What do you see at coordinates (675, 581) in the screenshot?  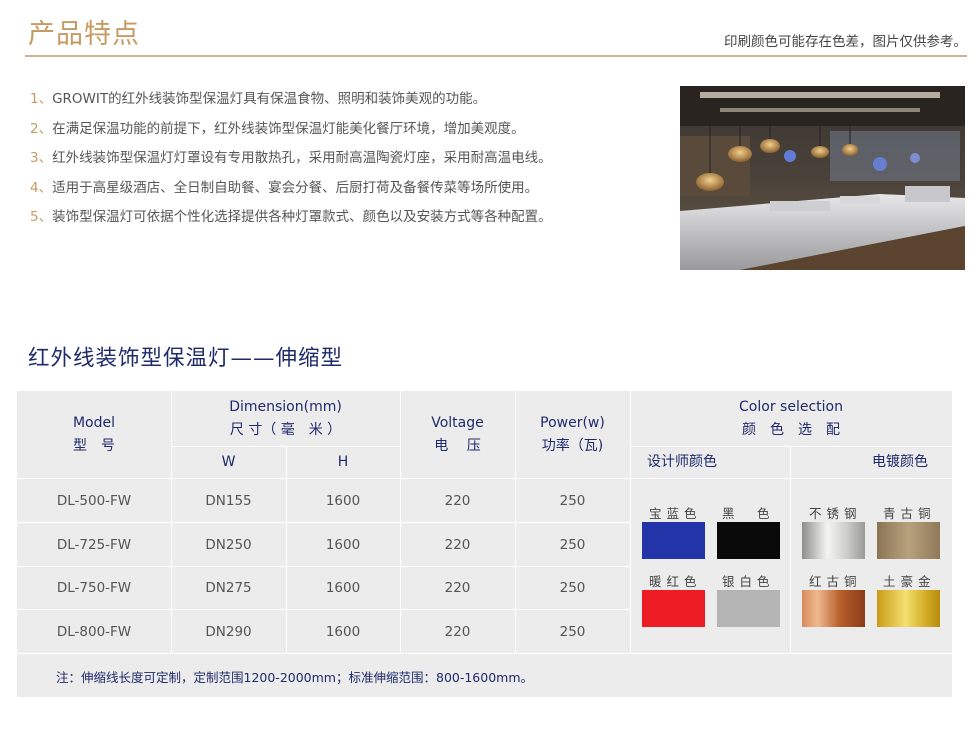 I see `swatch-label: 暖红色` at bounding box center [675, 581].